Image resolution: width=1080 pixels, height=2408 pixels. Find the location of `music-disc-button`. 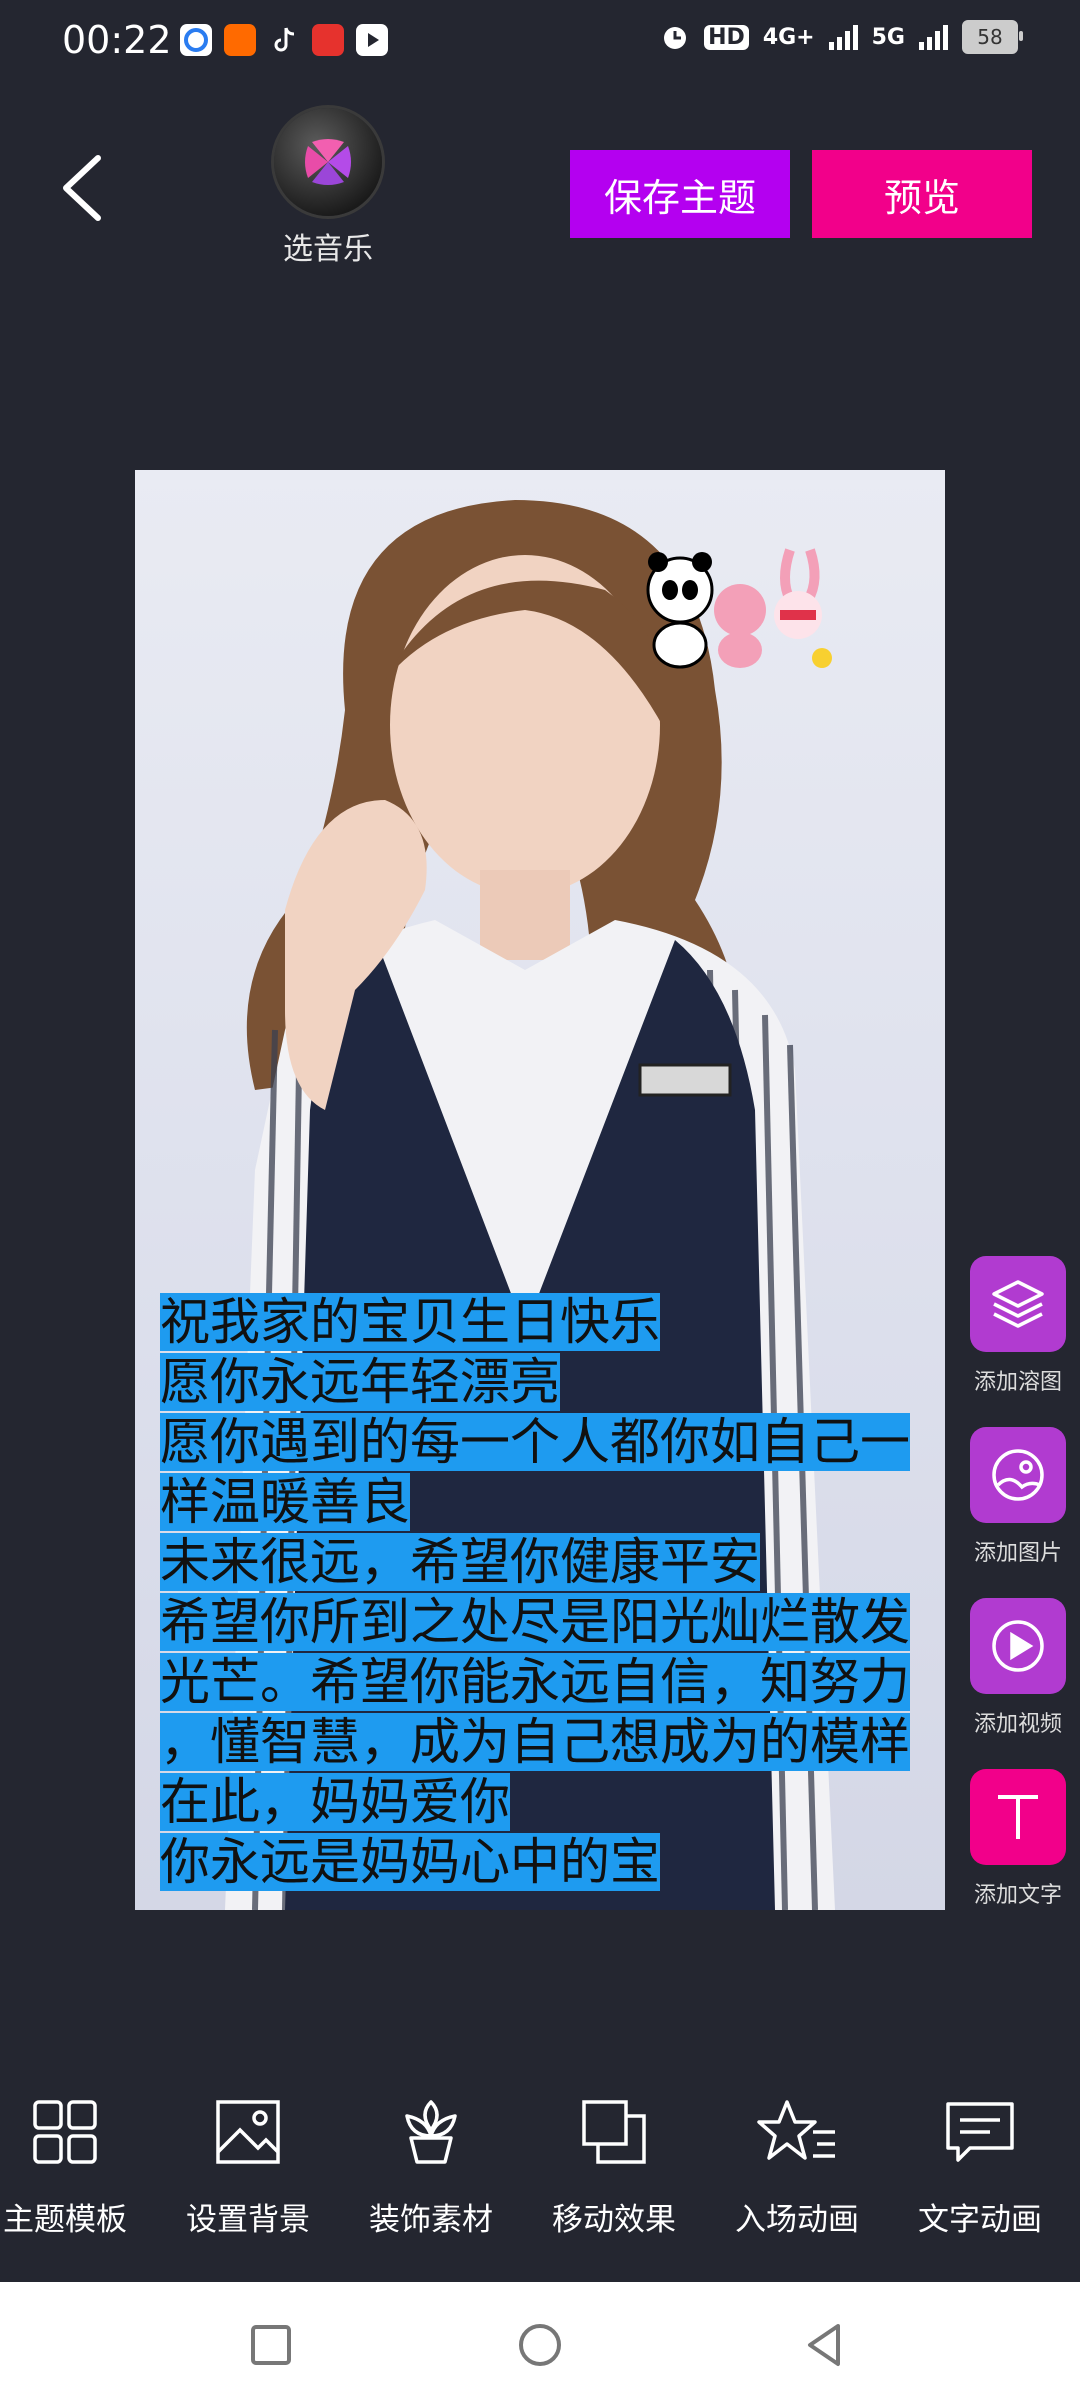

music-disc-button is located at coordinates (328, 162).